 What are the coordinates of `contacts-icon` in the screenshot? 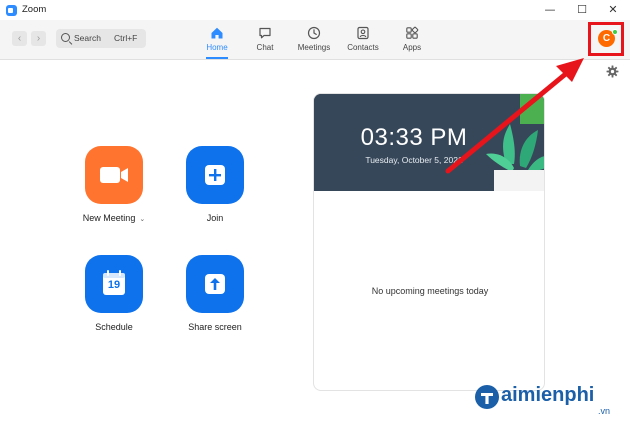 It's located at (363, 33).